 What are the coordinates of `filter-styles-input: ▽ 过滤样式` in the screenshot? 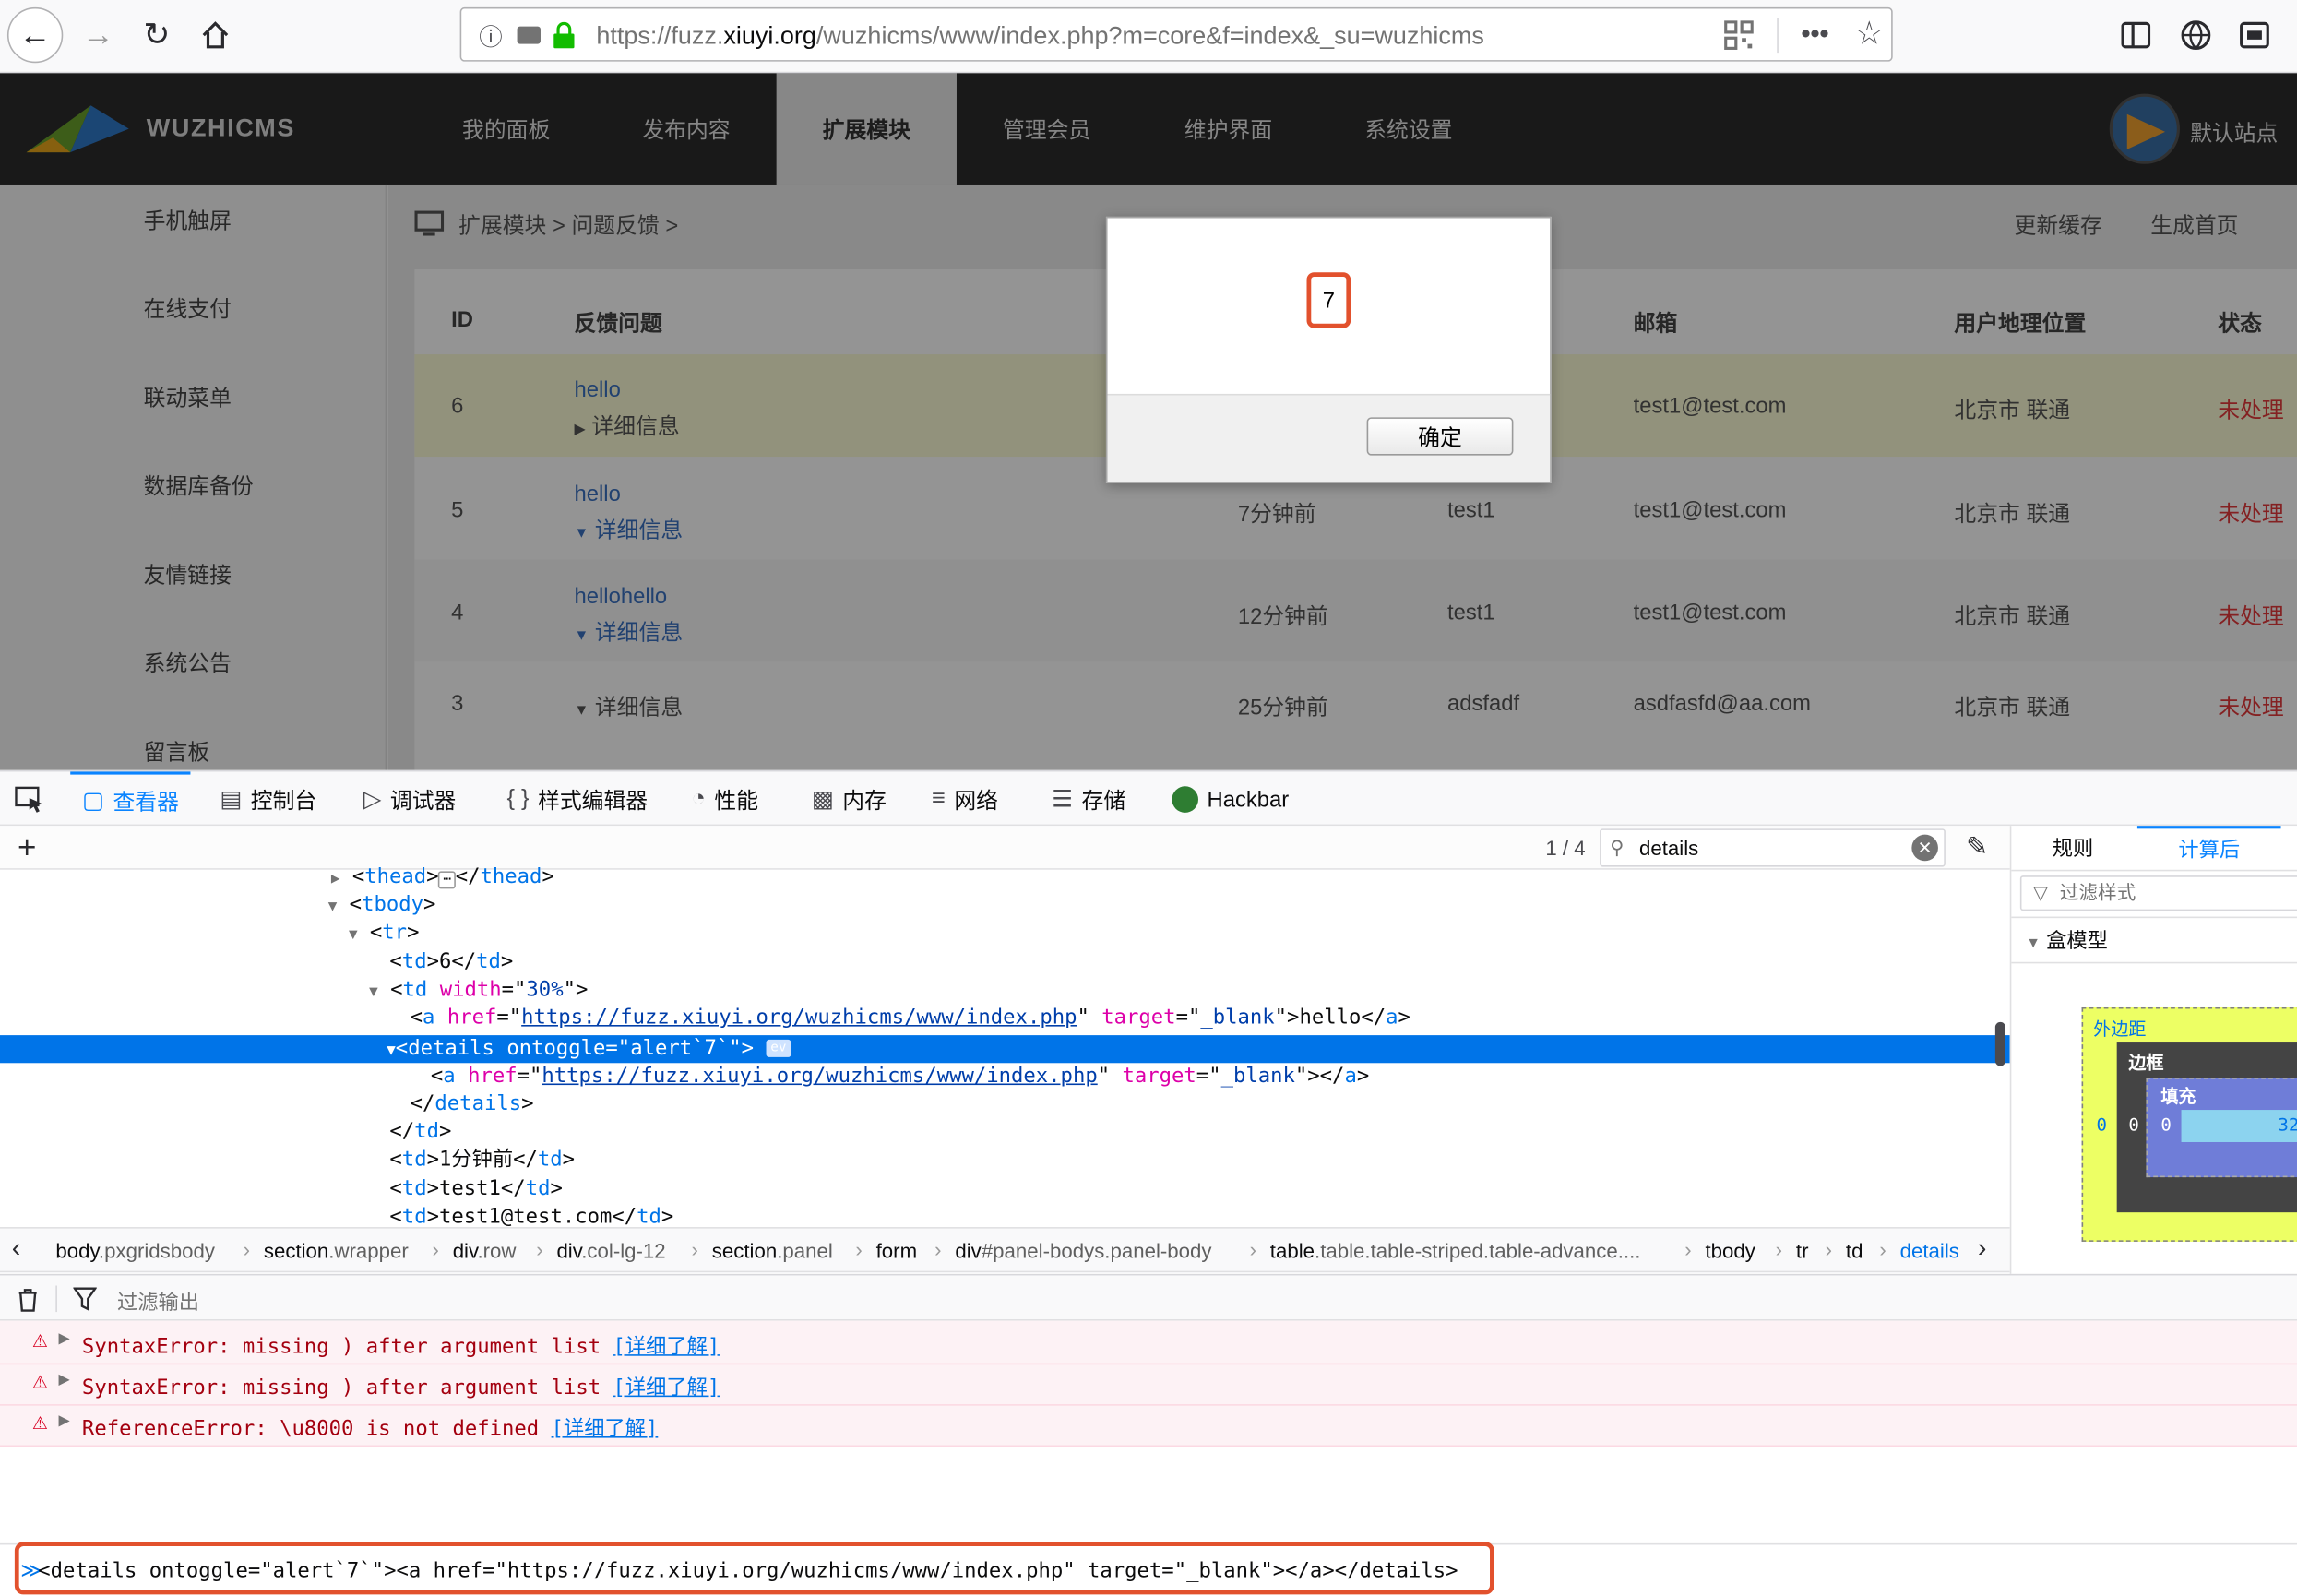 It's located at (2158, 893).